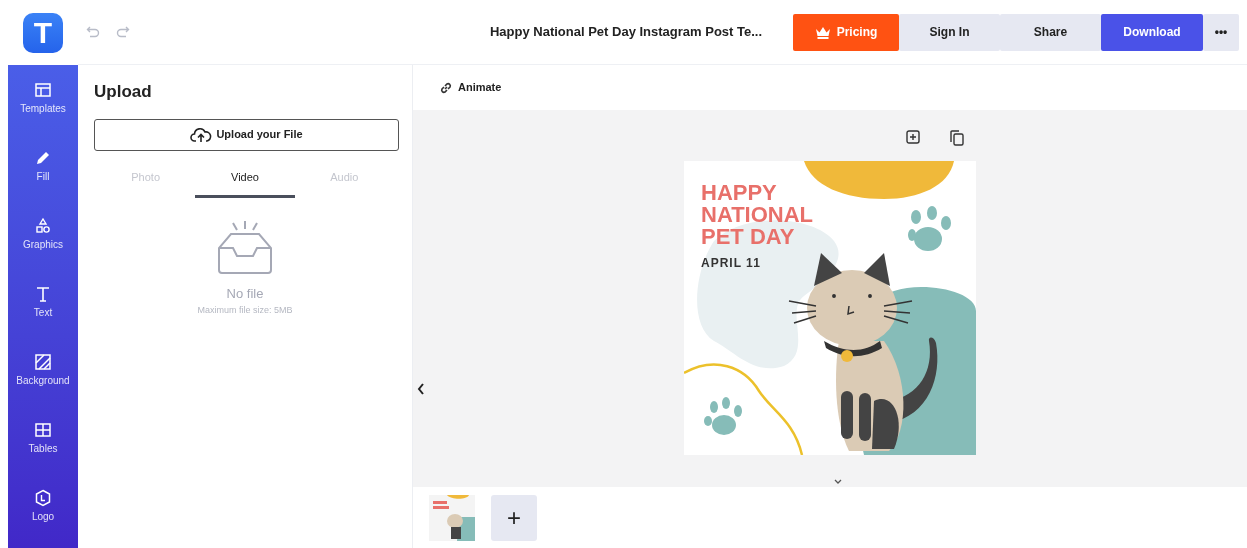 The height and width of the screenshot is (548, 1247). What do you see at coordinates (43, 32) in the screenshot?
I see `app-logo: T` at bounding box center [43, 32].